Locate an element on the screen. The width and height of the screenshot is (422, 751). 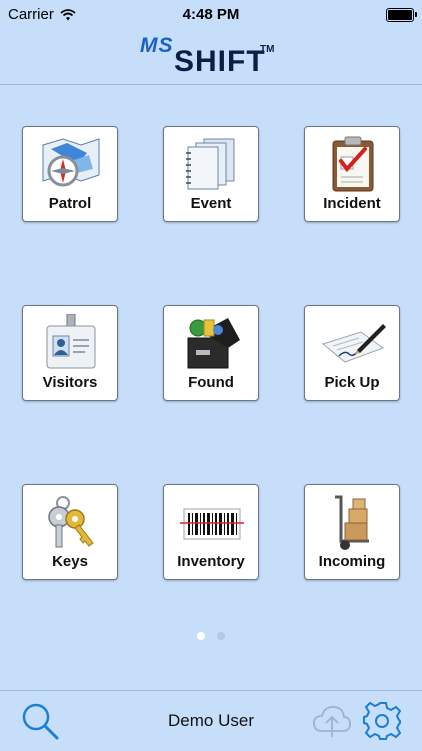
signature-pen-icon is located at coordinates (353, 343).